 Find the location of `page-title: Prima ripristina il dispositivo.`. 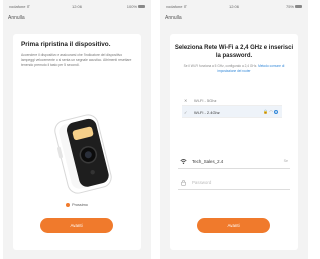

page-title: Prima ripristina il dispositivo. is located at coordinates (66, 44).